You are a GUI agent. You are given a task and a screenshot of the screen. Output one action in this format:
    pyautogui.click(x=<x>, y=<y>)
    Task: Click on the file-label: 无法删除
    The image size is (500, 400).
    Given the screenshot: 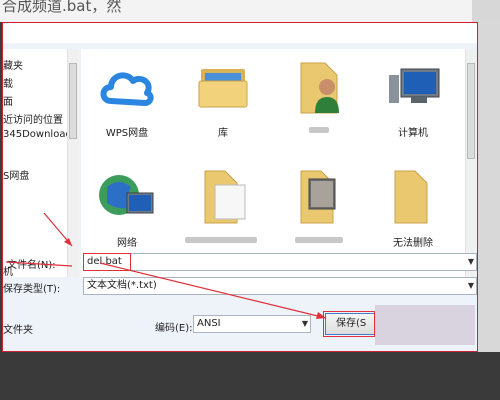 What is the action you would take?
    pyautogui.click(x=413, y=243)
    